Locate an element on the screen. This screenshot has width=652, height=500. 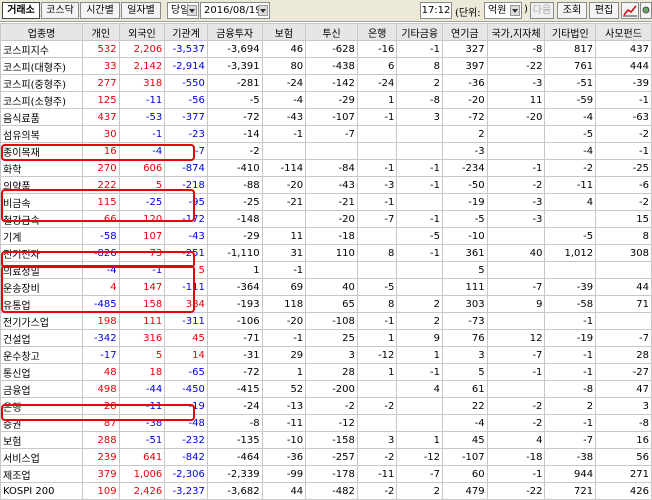
table-row: 의료정밀 -4 -1 5 1 -1 5 is located at coordinates (326, 270).